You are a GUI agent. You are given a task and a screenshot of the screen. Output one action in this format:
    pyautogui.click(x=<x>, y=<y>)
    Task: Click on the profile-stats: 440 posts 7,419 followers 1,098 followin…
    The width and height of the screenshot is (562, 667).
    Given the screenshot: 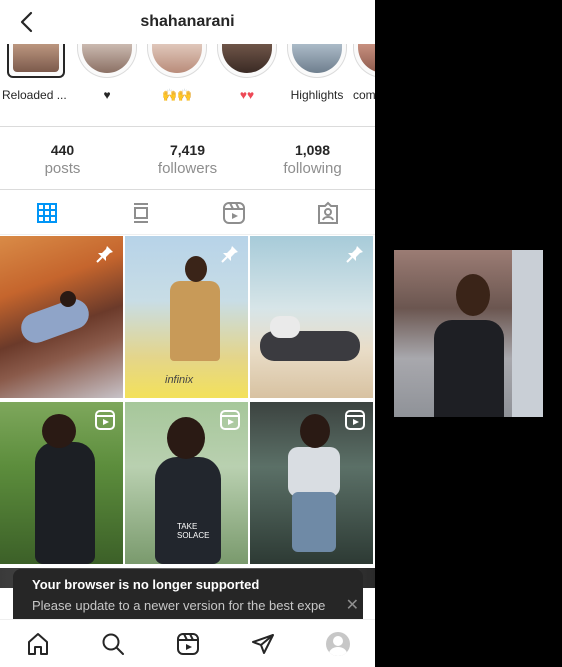 What is the action you would take?
    pyautogui.click(x=187, y=158)
    